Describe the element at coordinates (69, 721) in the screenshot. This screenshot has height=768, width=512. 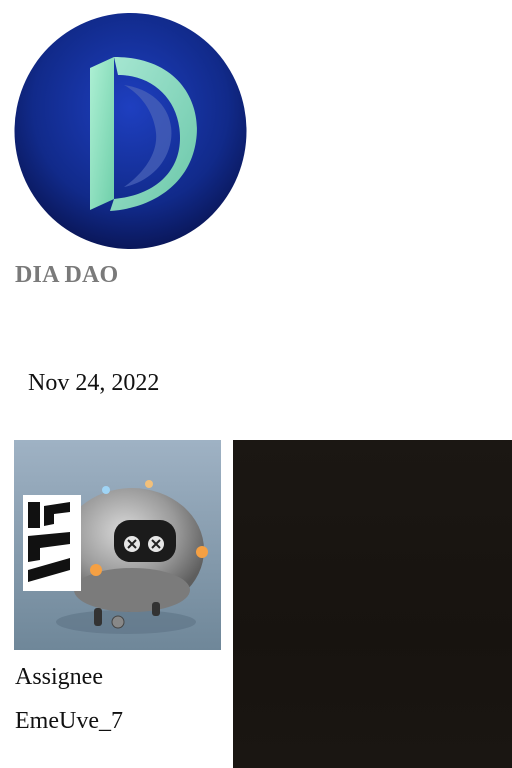
I see `assignee-name: EmeUve_7` at that location.